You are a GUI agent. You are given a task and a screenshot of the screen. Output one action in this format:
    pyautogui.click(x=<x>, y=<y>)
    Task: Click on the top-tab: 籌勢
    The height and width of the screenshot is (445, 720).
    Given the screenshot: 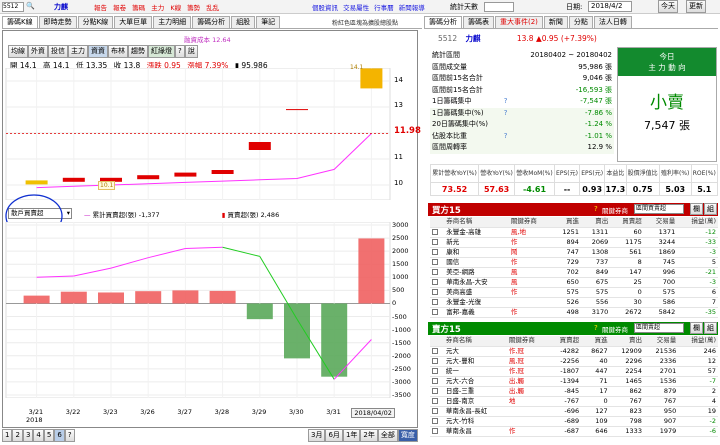 What is the action you would take?
    pyautogui.click(x=193, y=8)
    